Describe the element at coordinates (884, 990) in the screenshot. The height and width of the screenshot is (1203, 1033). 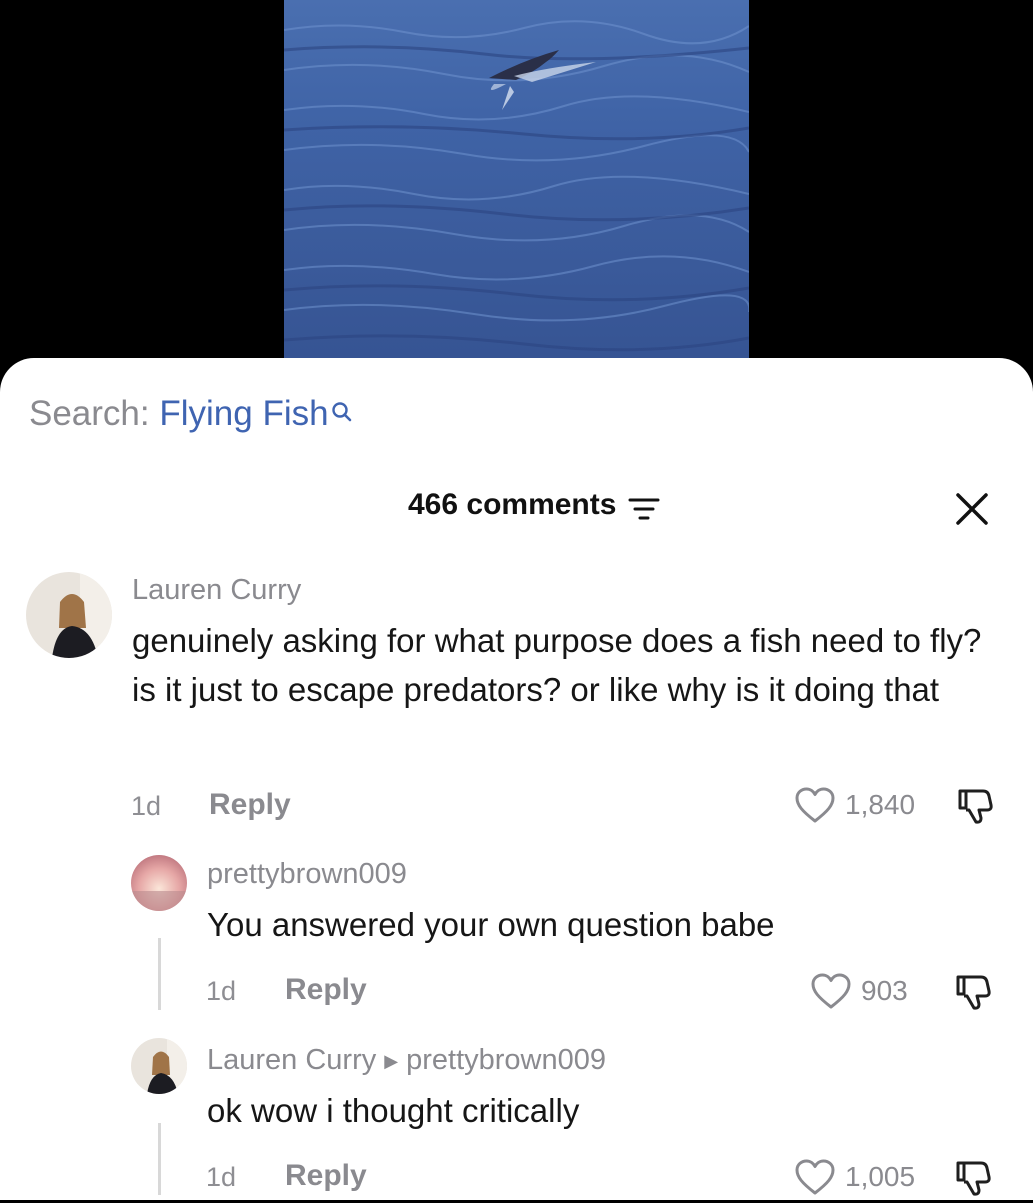
I see `like-count: 903` at that location.